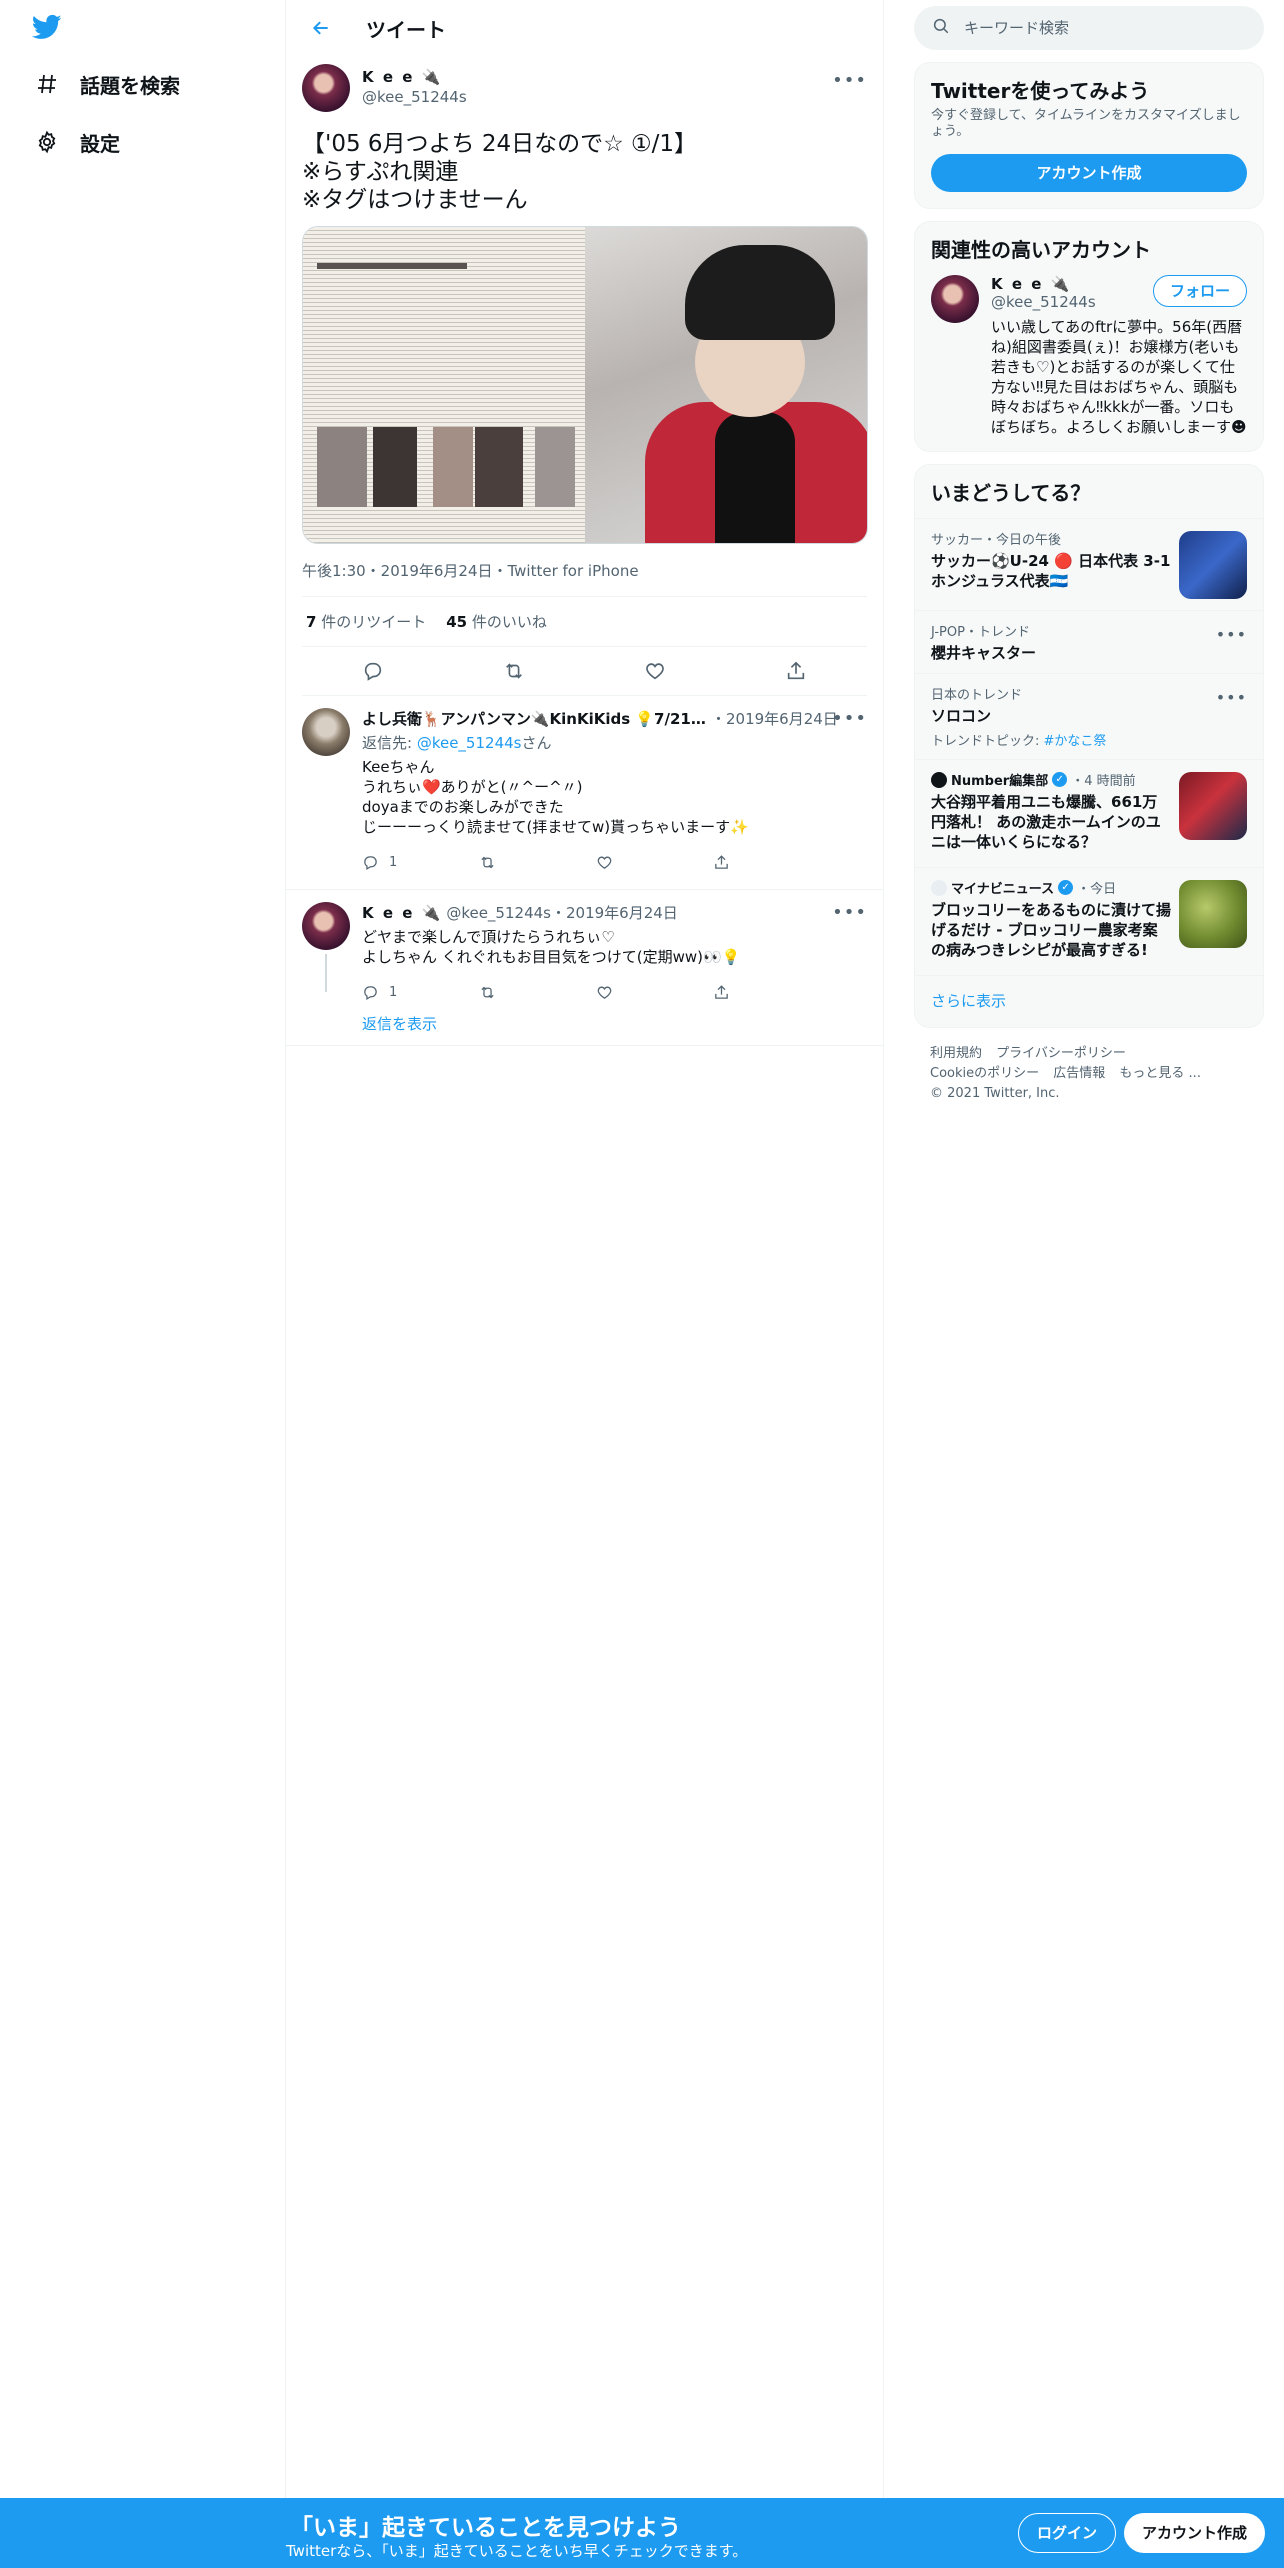 The width and height of the screenshot is (1284, 2568). What do you see at coordinates (414, 97) in the screenshot?
I see `author-handle: @kee_51244s` at bounding box center [414, 97].